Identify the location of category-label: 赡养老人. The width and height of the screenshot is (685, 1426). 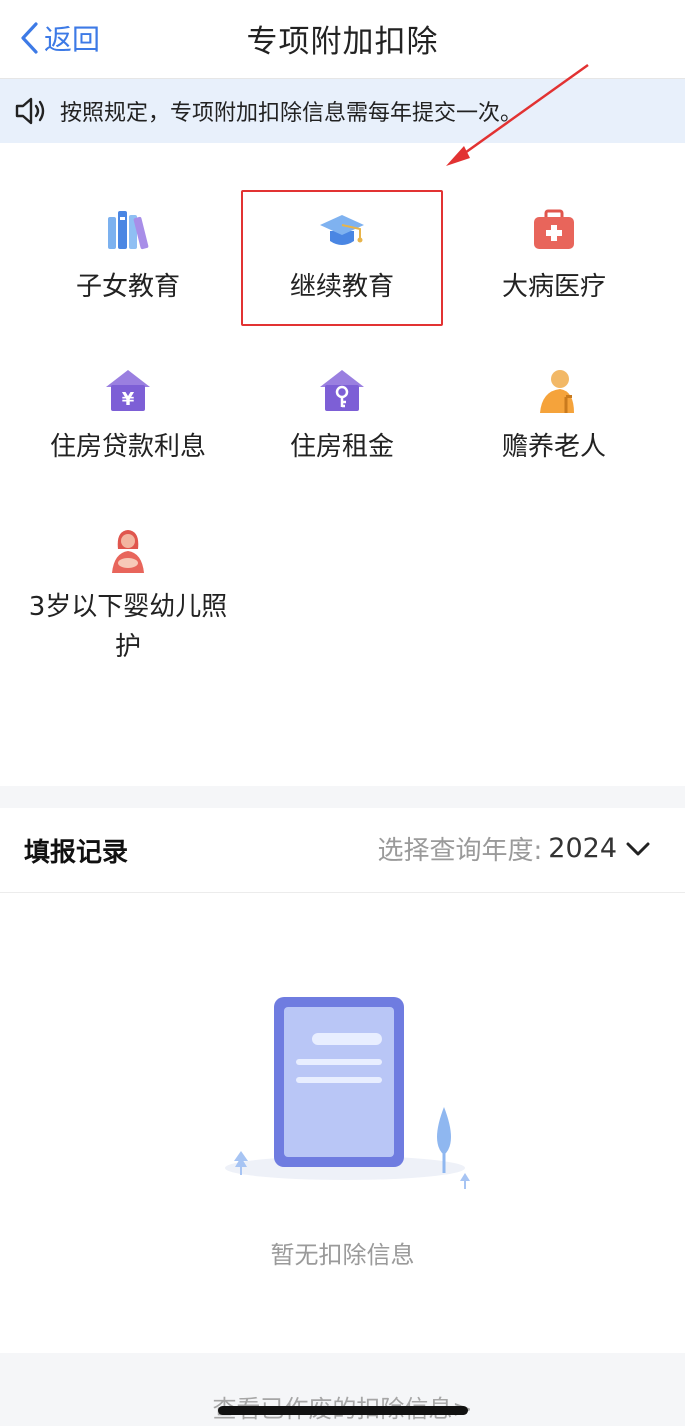
(553, 447).